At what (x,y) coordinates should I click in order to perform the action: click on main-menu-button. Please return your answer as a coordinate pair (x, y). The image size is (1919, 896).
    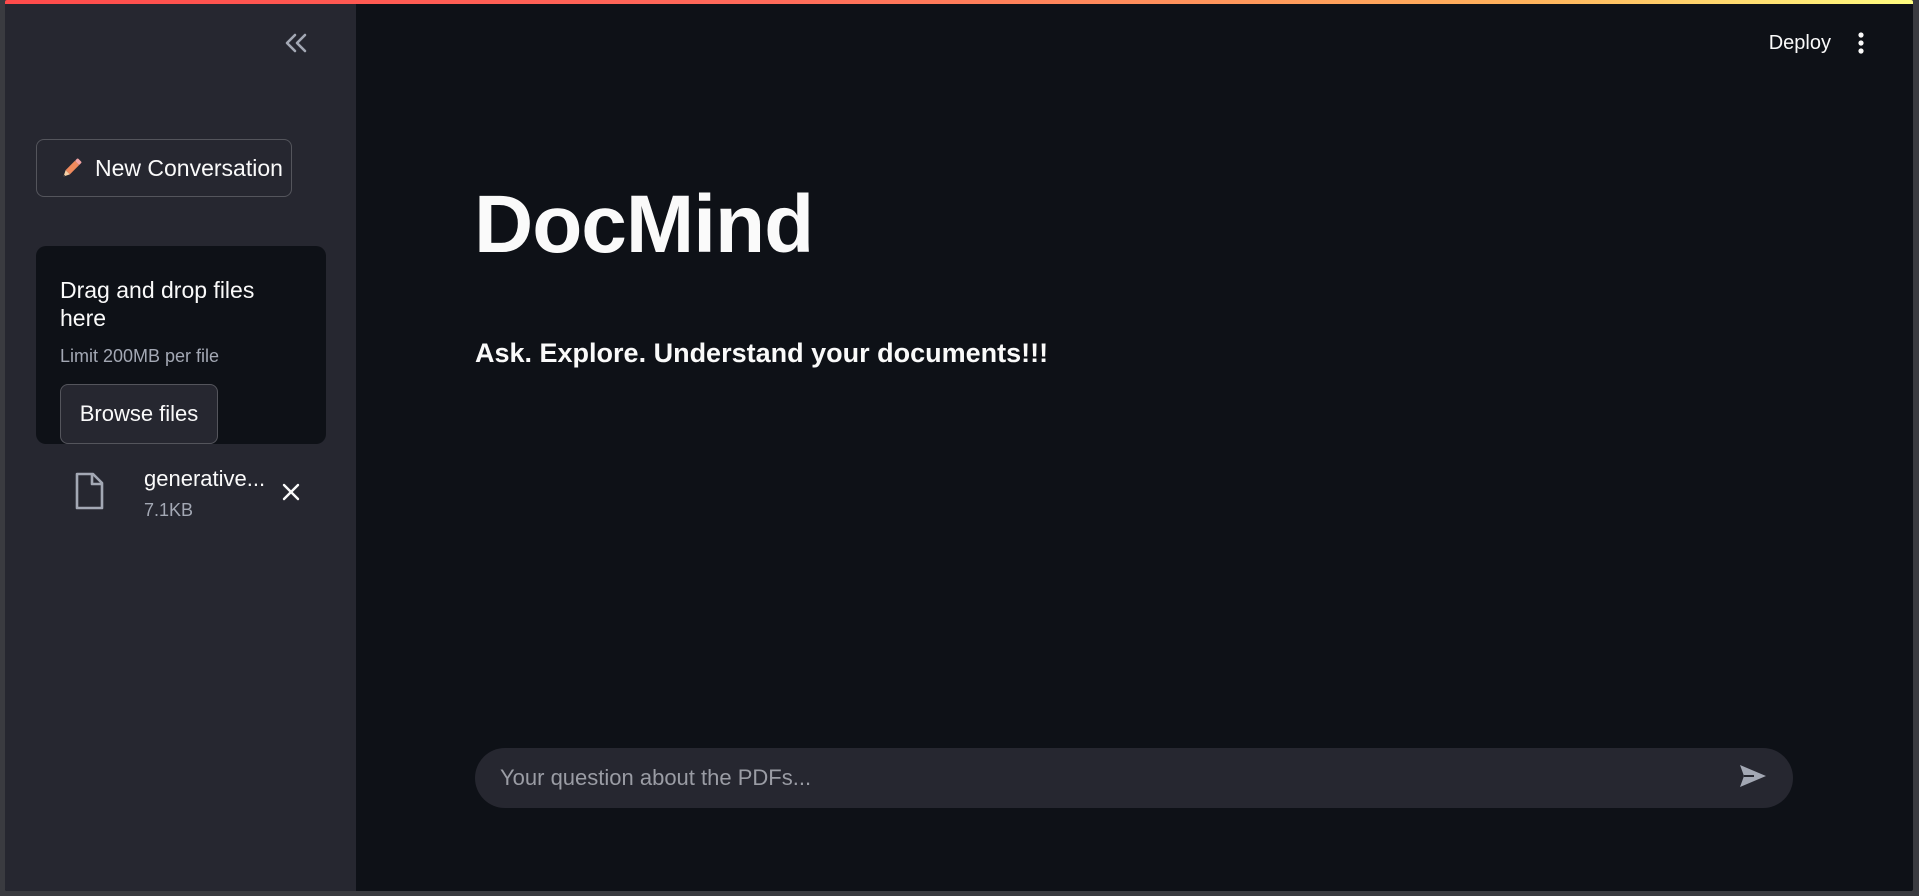
    Looking at the image, I should click on (1861, 45).